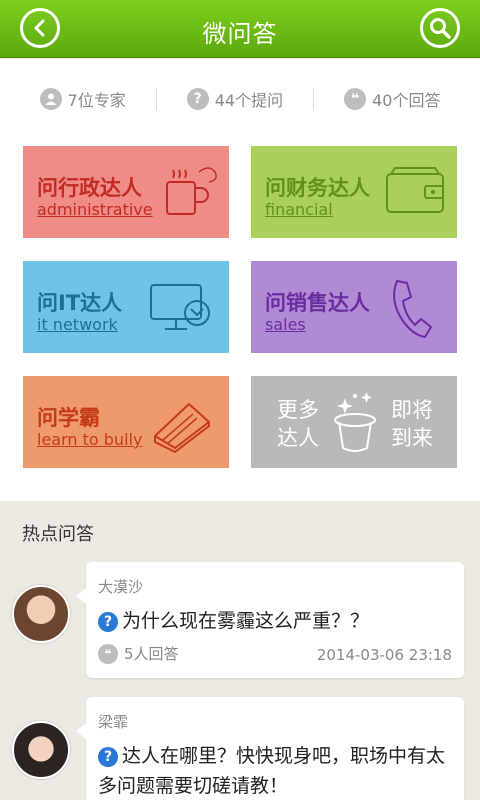 The image size is (480, 800). I want to click on tile-subtitle: it network, so click(77, 324).